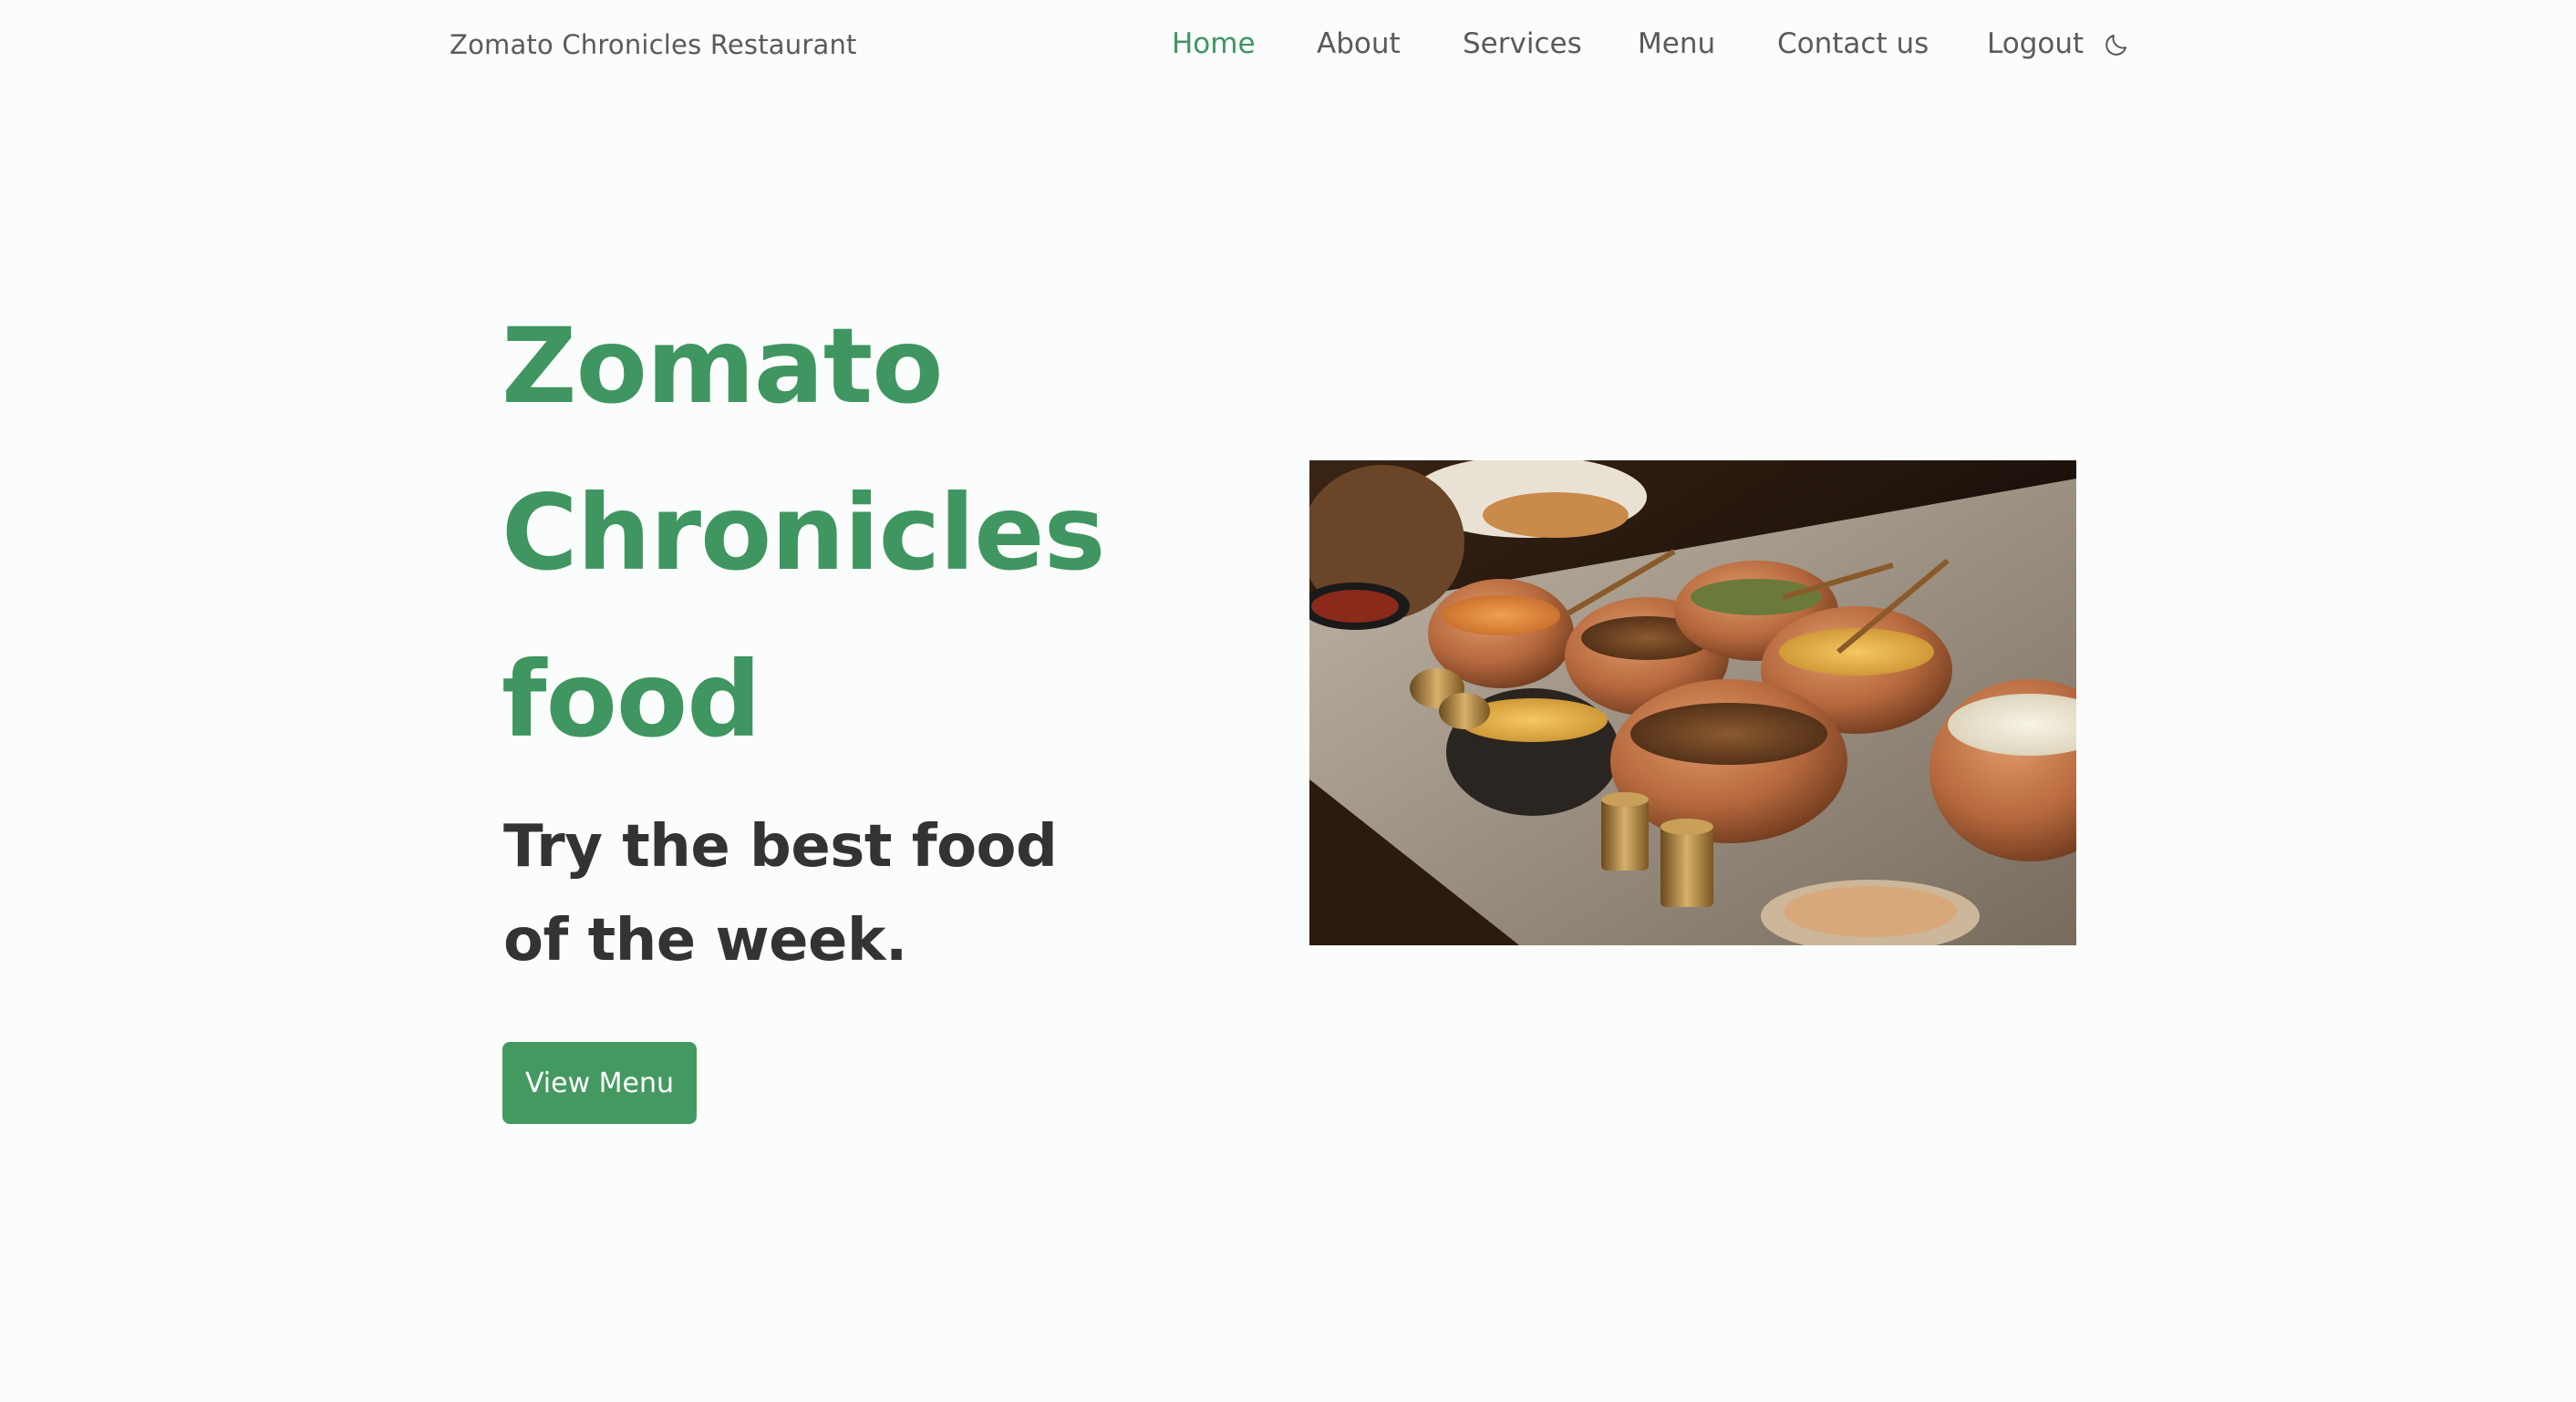 The image size is (2576, 1402). I want to click on hero-title-line-2: Chronicles, so click(803, 532).